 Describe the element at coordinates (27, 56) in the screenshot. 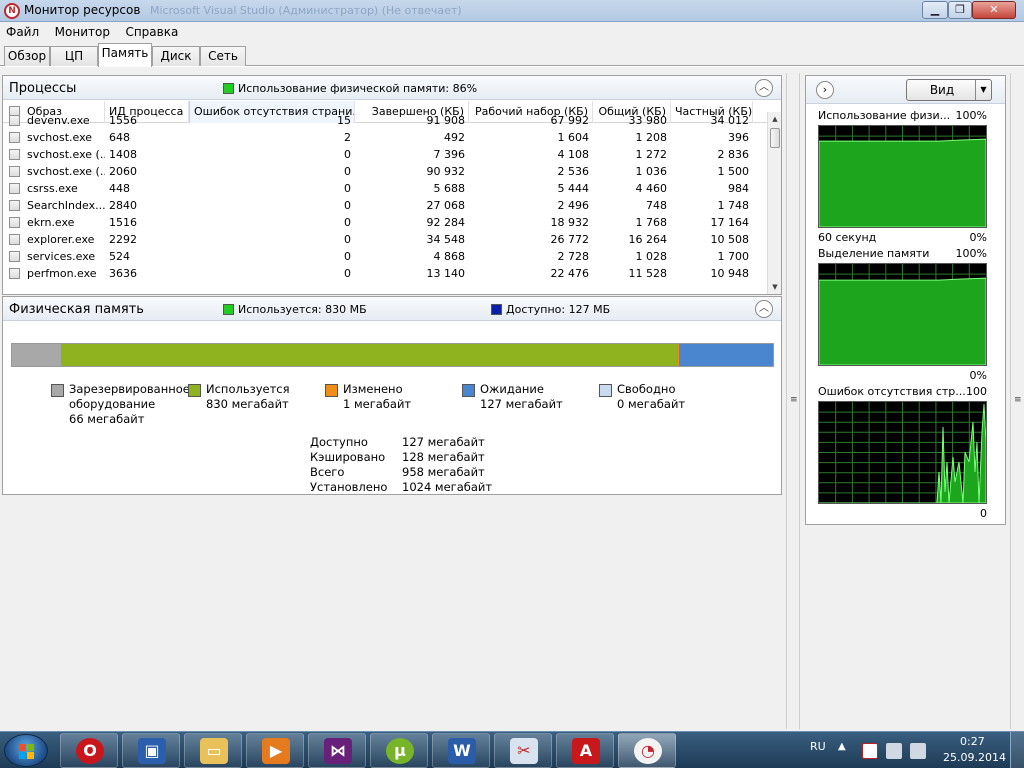

I see `tab-overview: Обзор` at that location.